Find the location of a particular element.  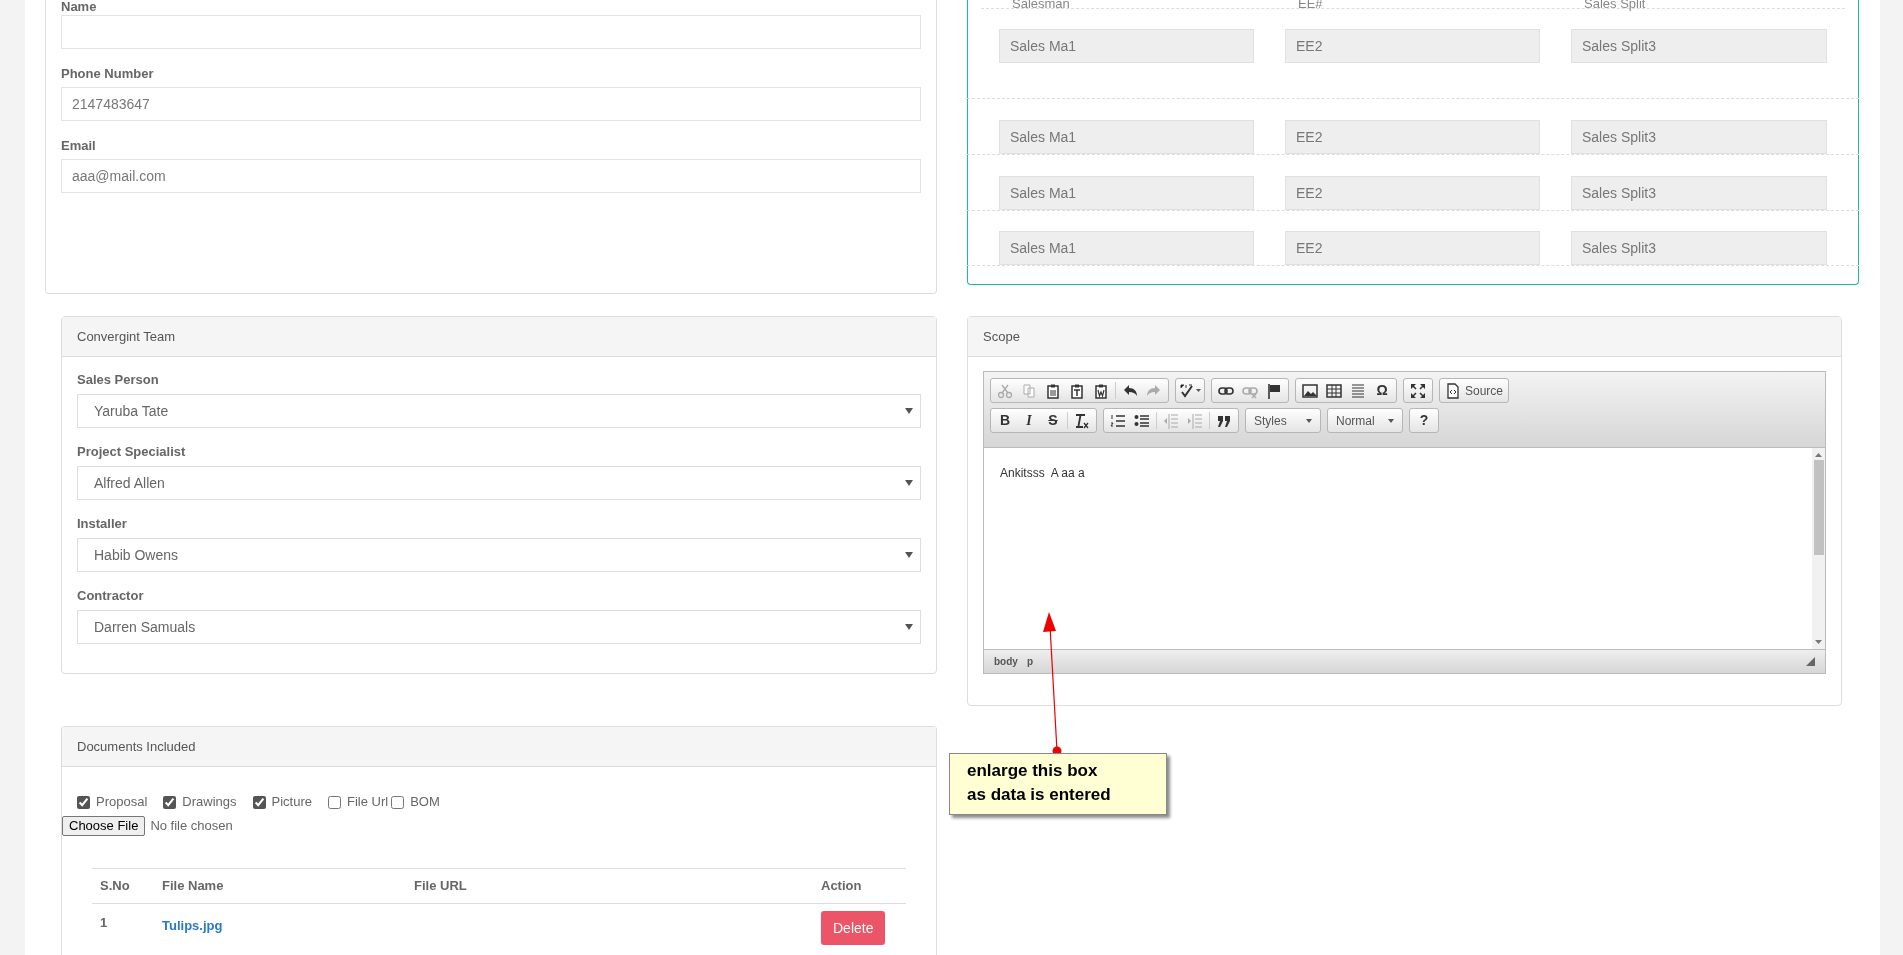

column-header: File URL is located at coordinates (441, 886).